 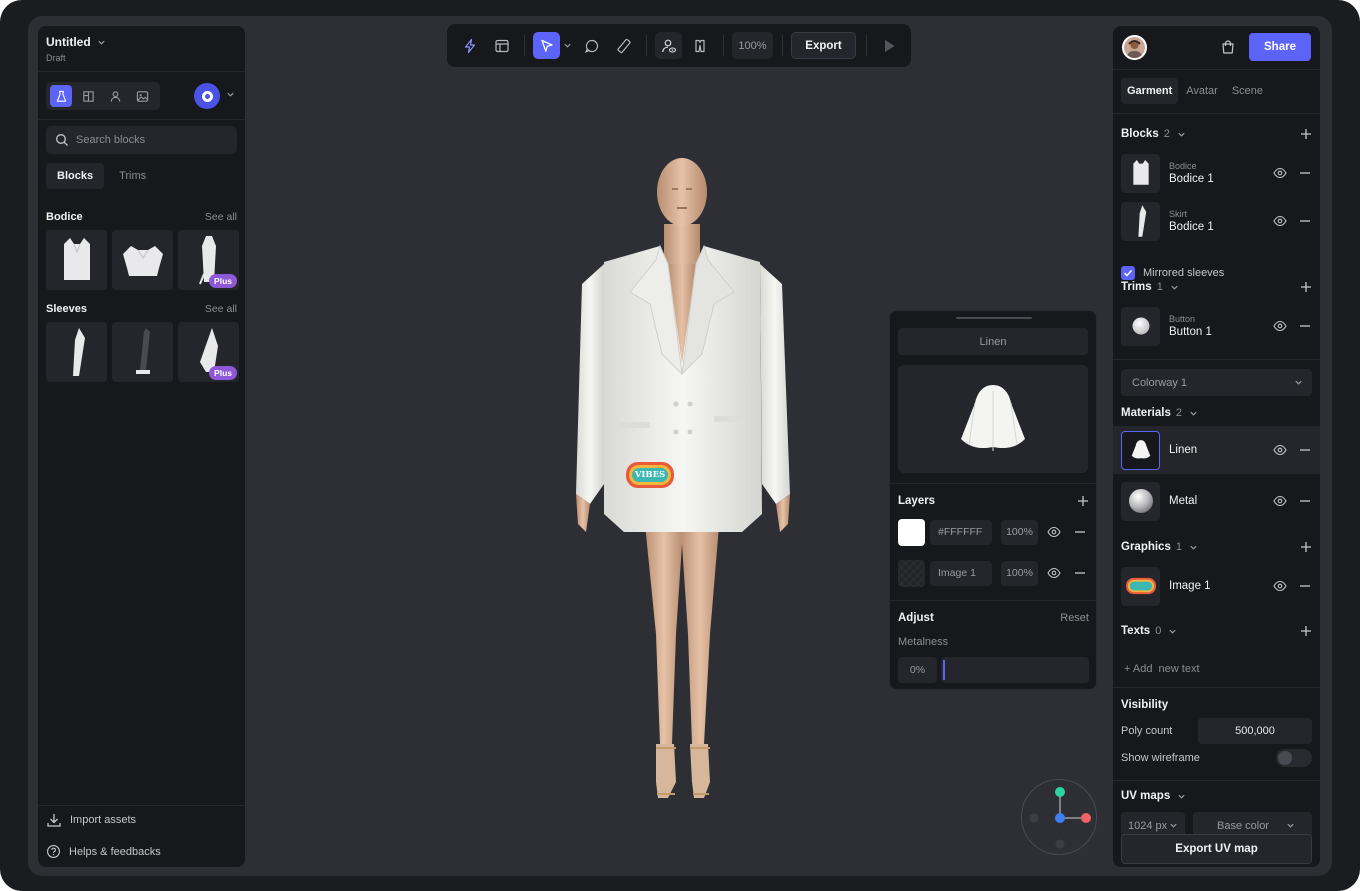 What do you see at coordinates (994, 573) in the screenshot?
I see `layer-row: Image 1 100%` at bounding box center [994, 573].